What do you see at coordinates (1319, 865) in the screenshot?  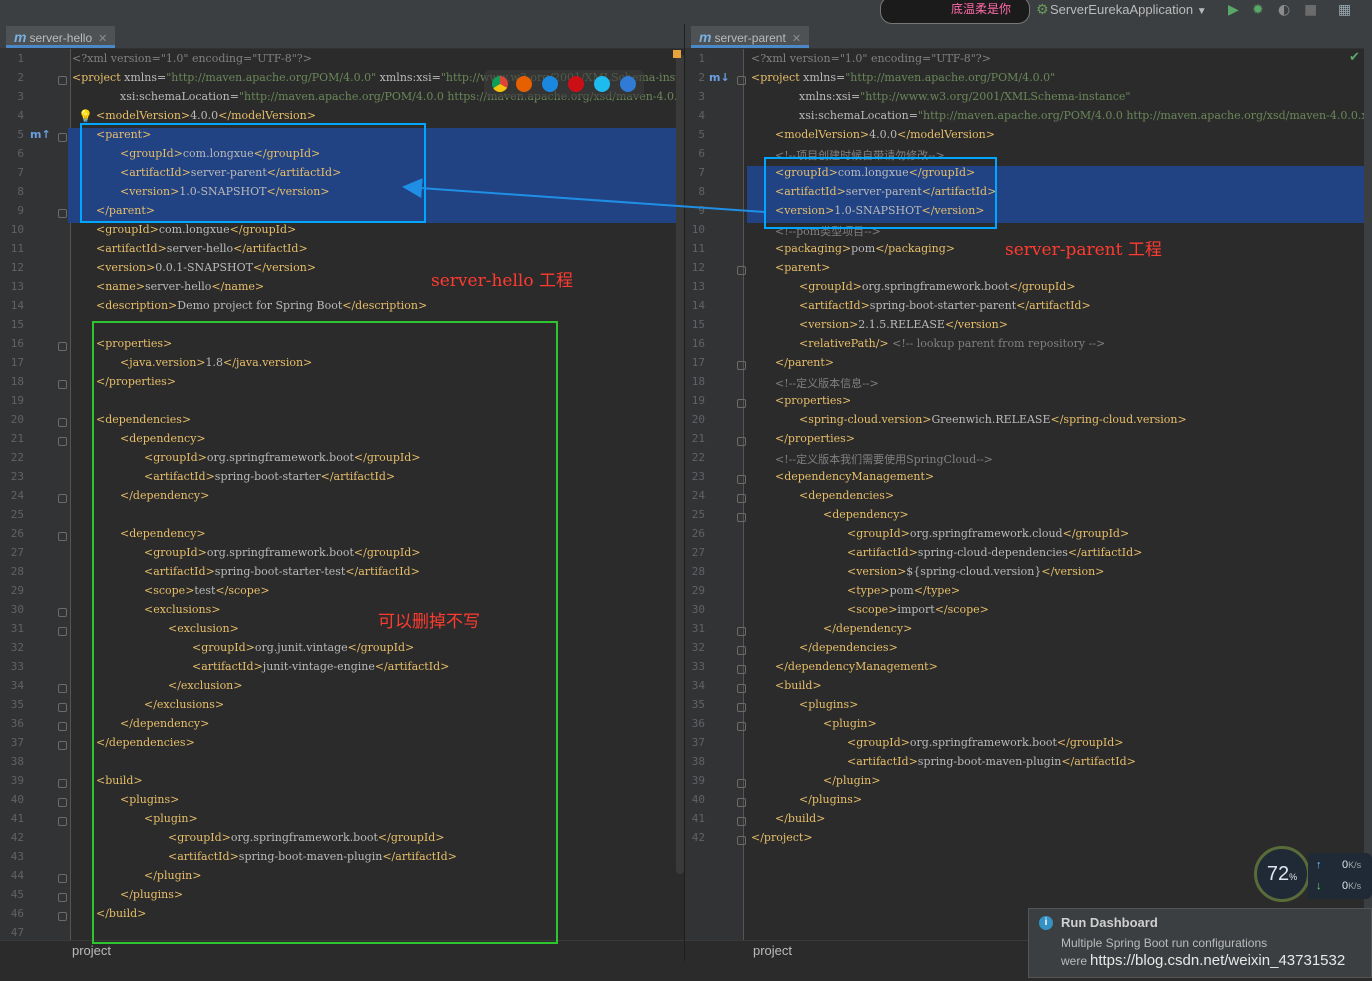 I see `upload-icon: ↑` at bounding box center [1319, 865].